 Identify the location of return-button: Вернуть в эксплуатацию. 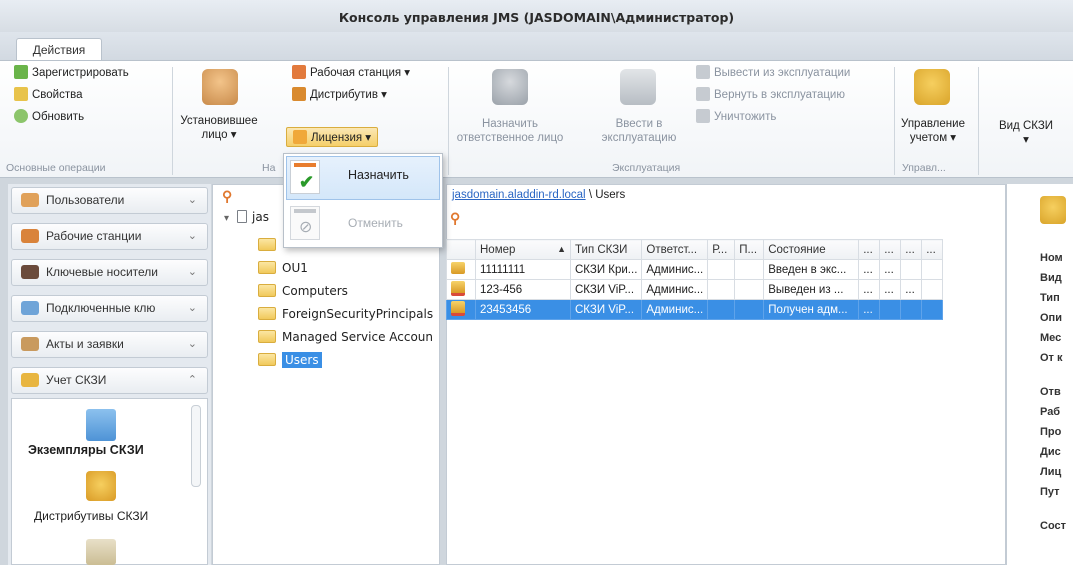
(770, 94).